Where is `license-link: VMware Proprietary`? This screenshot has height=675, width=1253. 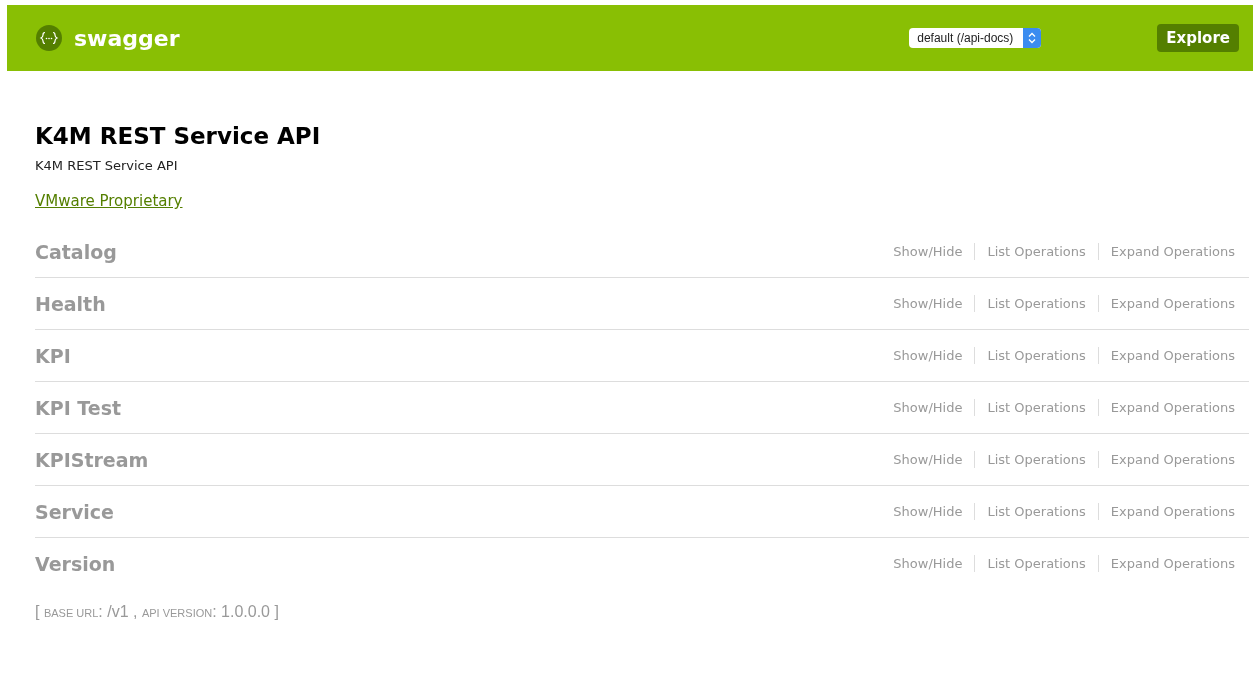
license-link: VMware Proprietary is located at coordinates (109, 201).